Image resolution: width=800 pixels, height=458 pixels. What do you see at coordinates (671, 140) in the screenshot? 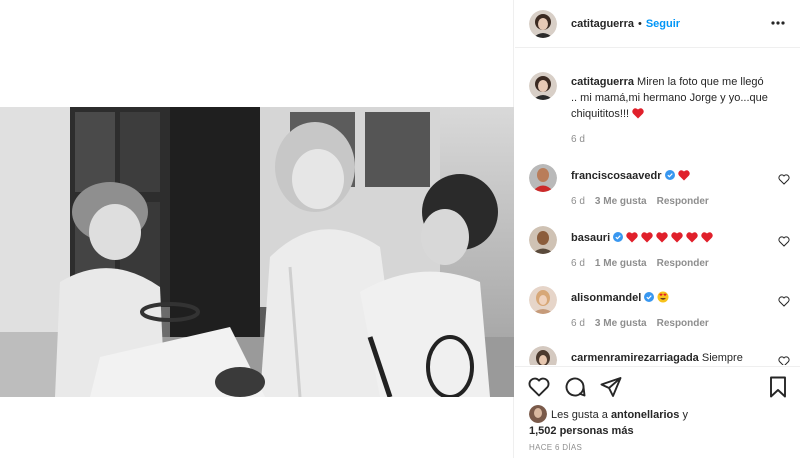
I see `caption-meta: 6 d` at bounding box center [671, 140].